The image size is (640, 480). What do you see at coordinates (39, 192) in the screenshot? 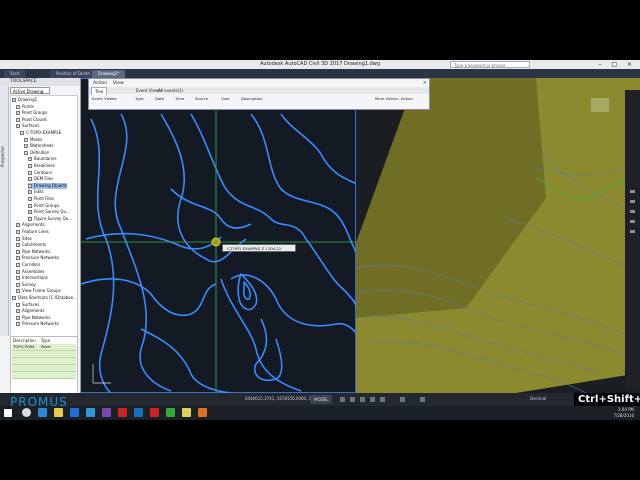
I see `tree-item-label: Edits` at bounding box center [39, 192].